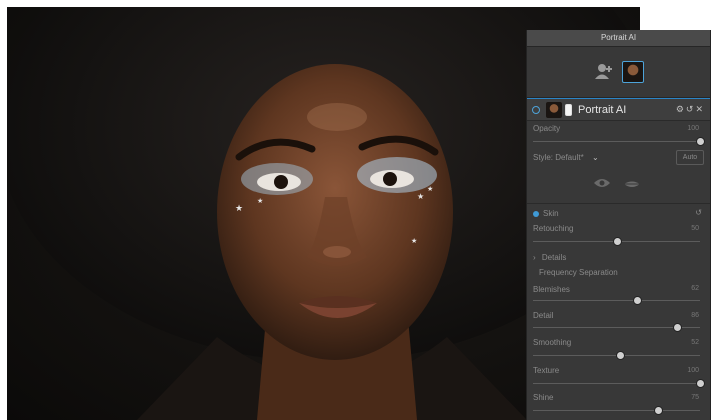 Image resolution: width=724 pixels, height=420 pixels. I want to click on style-dropdown: Style: Default* ⌄, so click(566, 157).